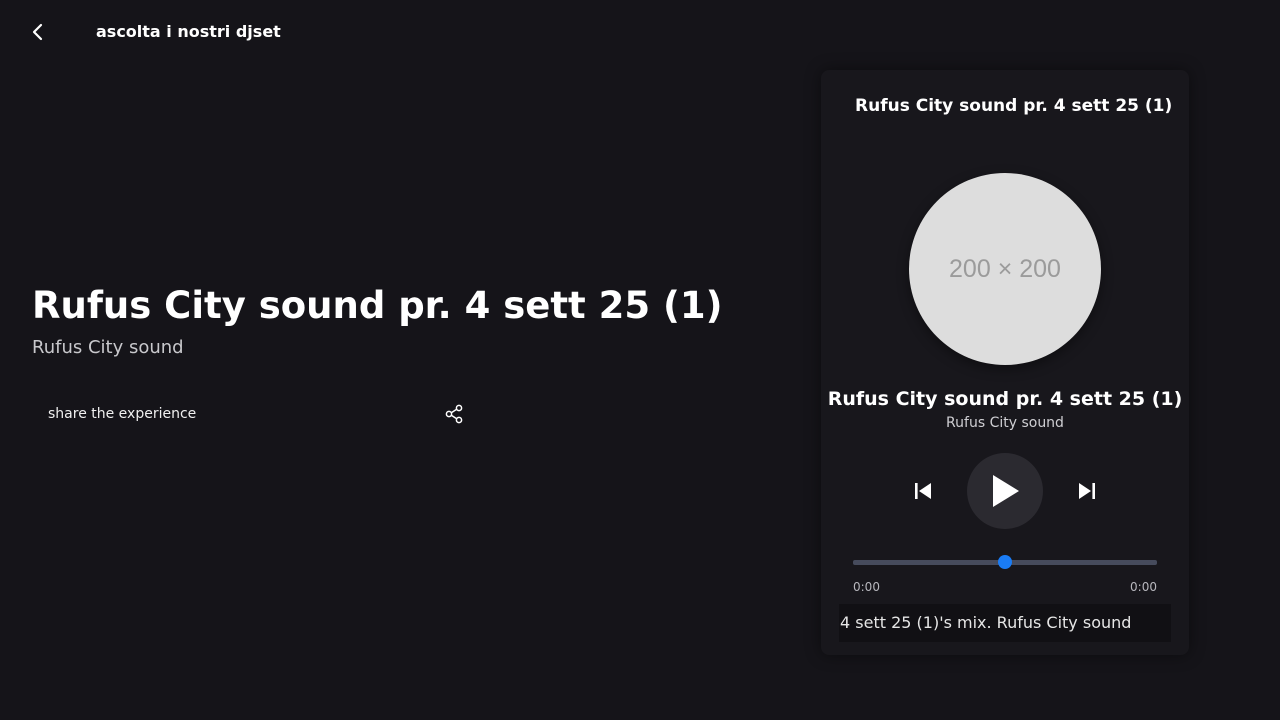 The image size is (1280, 720). I want to click on play-icon, so click(1006, 491).